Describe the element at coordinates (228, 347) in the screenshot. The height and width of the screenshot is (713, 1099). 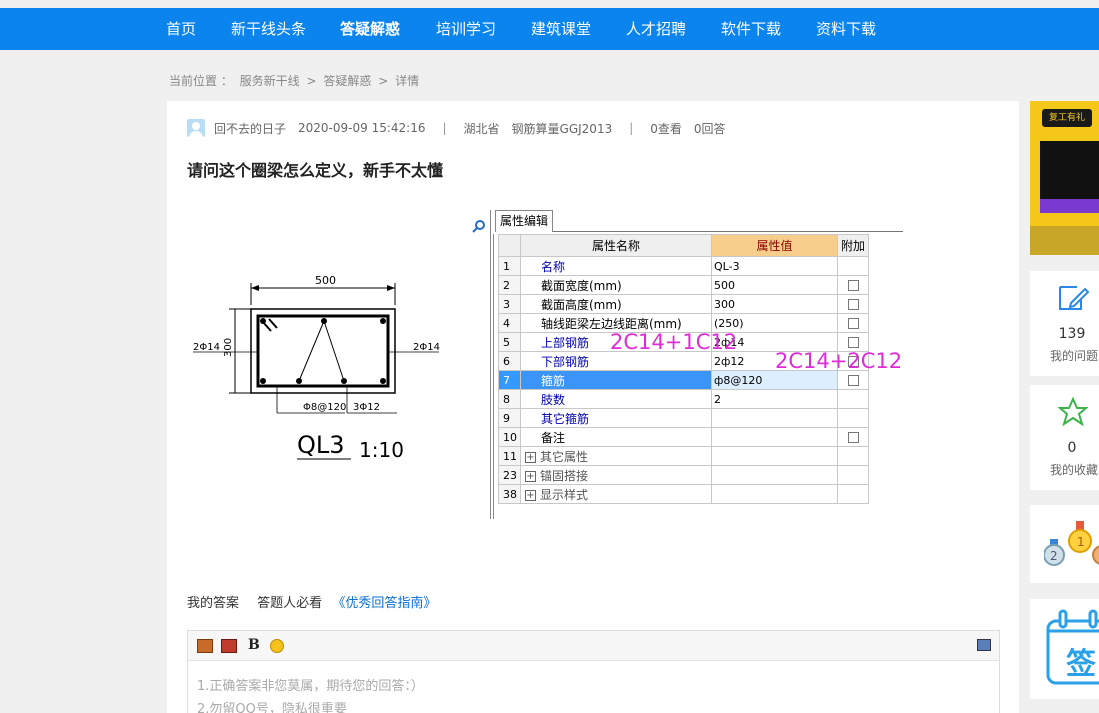
I see `height-dimension: 300` at that location.